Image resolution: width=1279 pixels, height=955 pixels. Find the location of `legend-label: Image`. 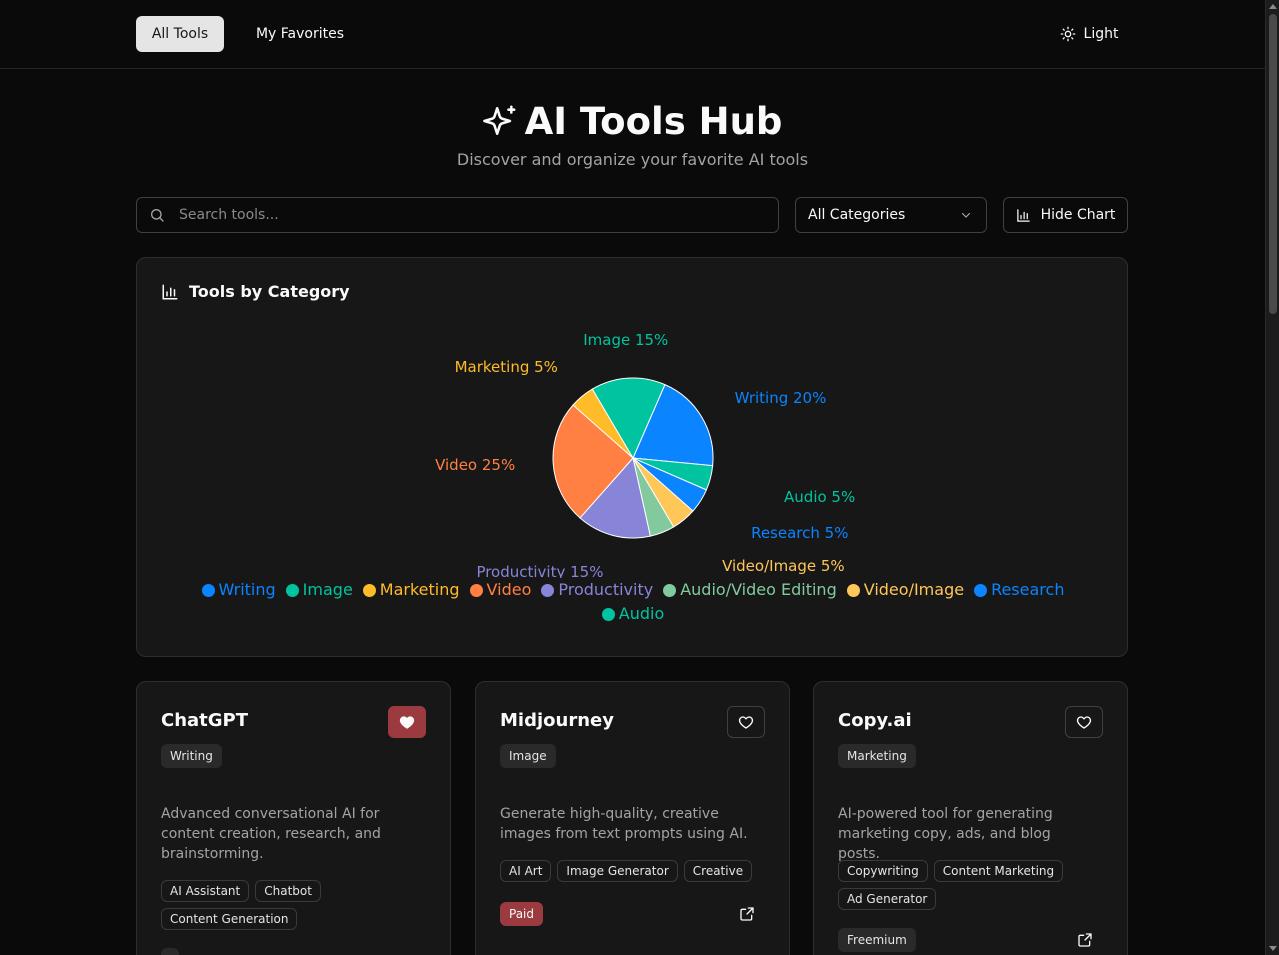

legend-label: Image is located at coordinates (327, 589).